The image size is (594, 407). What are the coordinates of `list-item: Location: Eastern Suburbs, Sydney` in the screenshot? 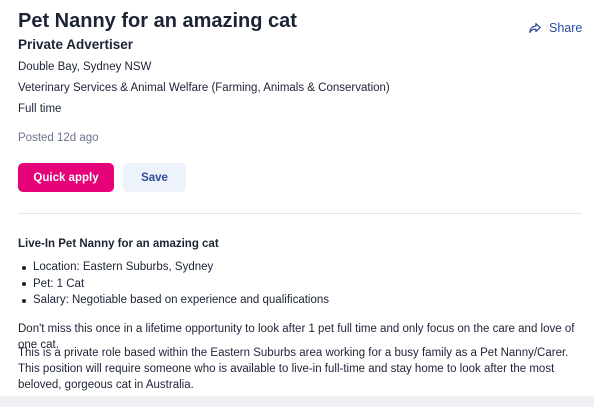 It's located at (173, 267).